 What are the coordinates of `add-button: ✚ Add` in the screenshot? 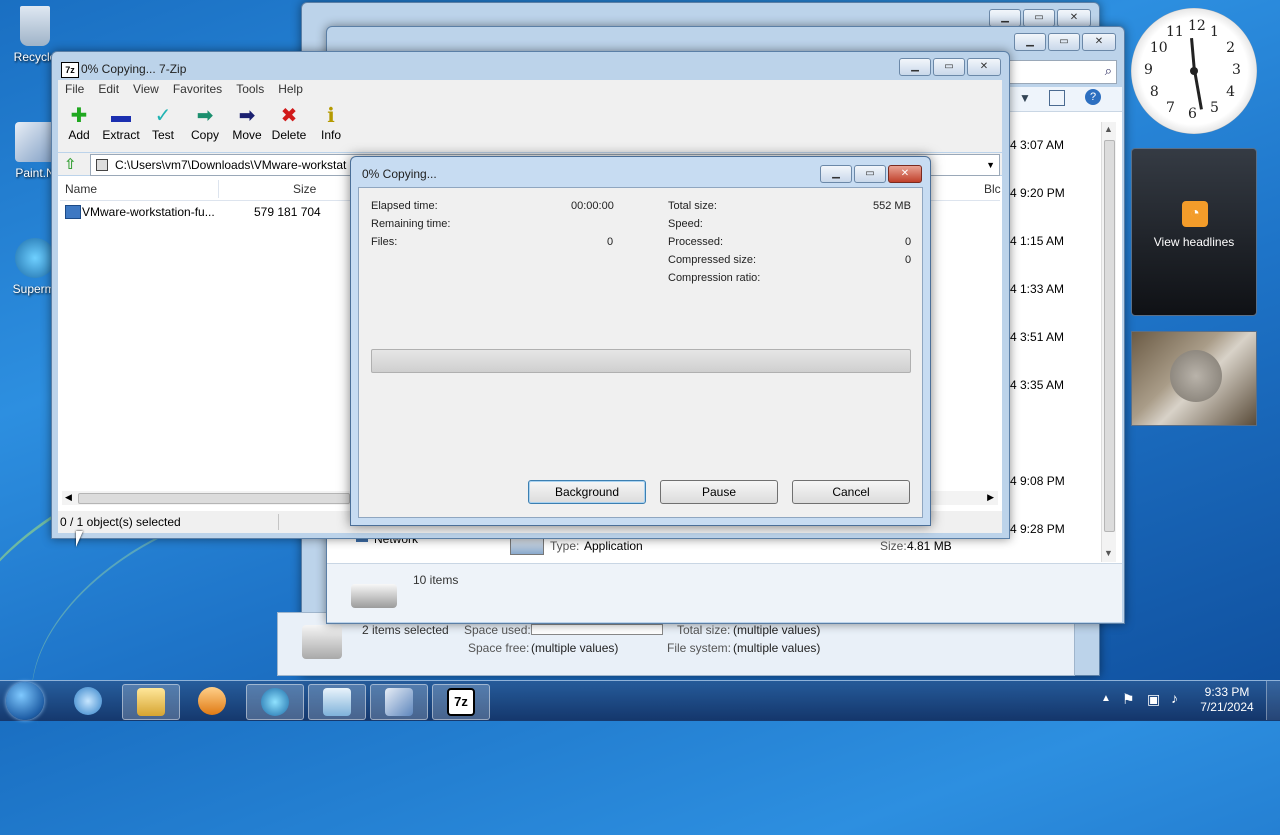 It's located at (79, 126).